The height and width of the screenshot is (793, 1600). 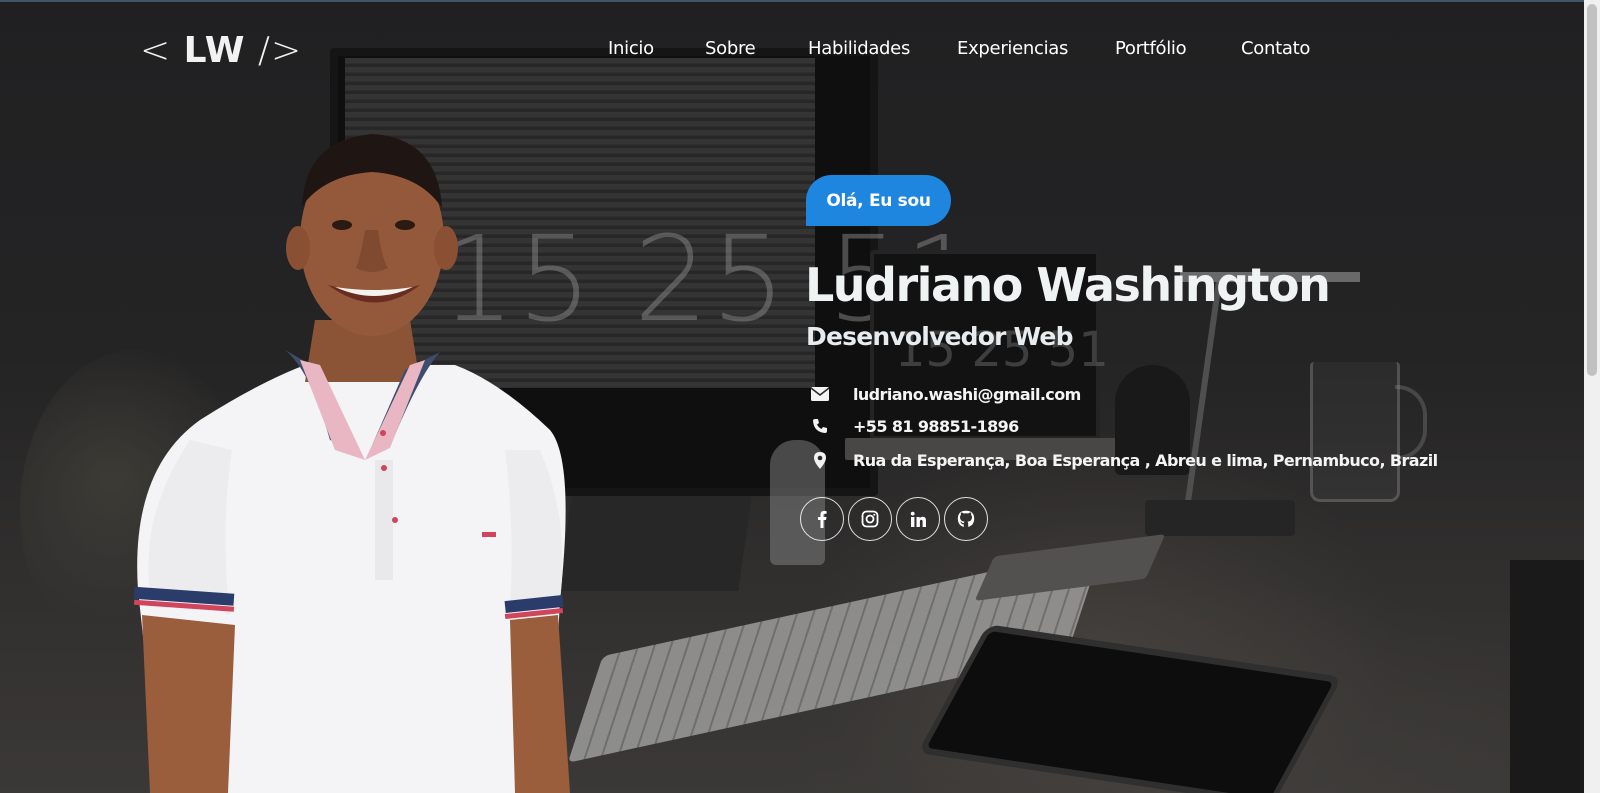 I want to click on contact-email: ludriano.washi@gmail.com, so click(x=945, y=394).